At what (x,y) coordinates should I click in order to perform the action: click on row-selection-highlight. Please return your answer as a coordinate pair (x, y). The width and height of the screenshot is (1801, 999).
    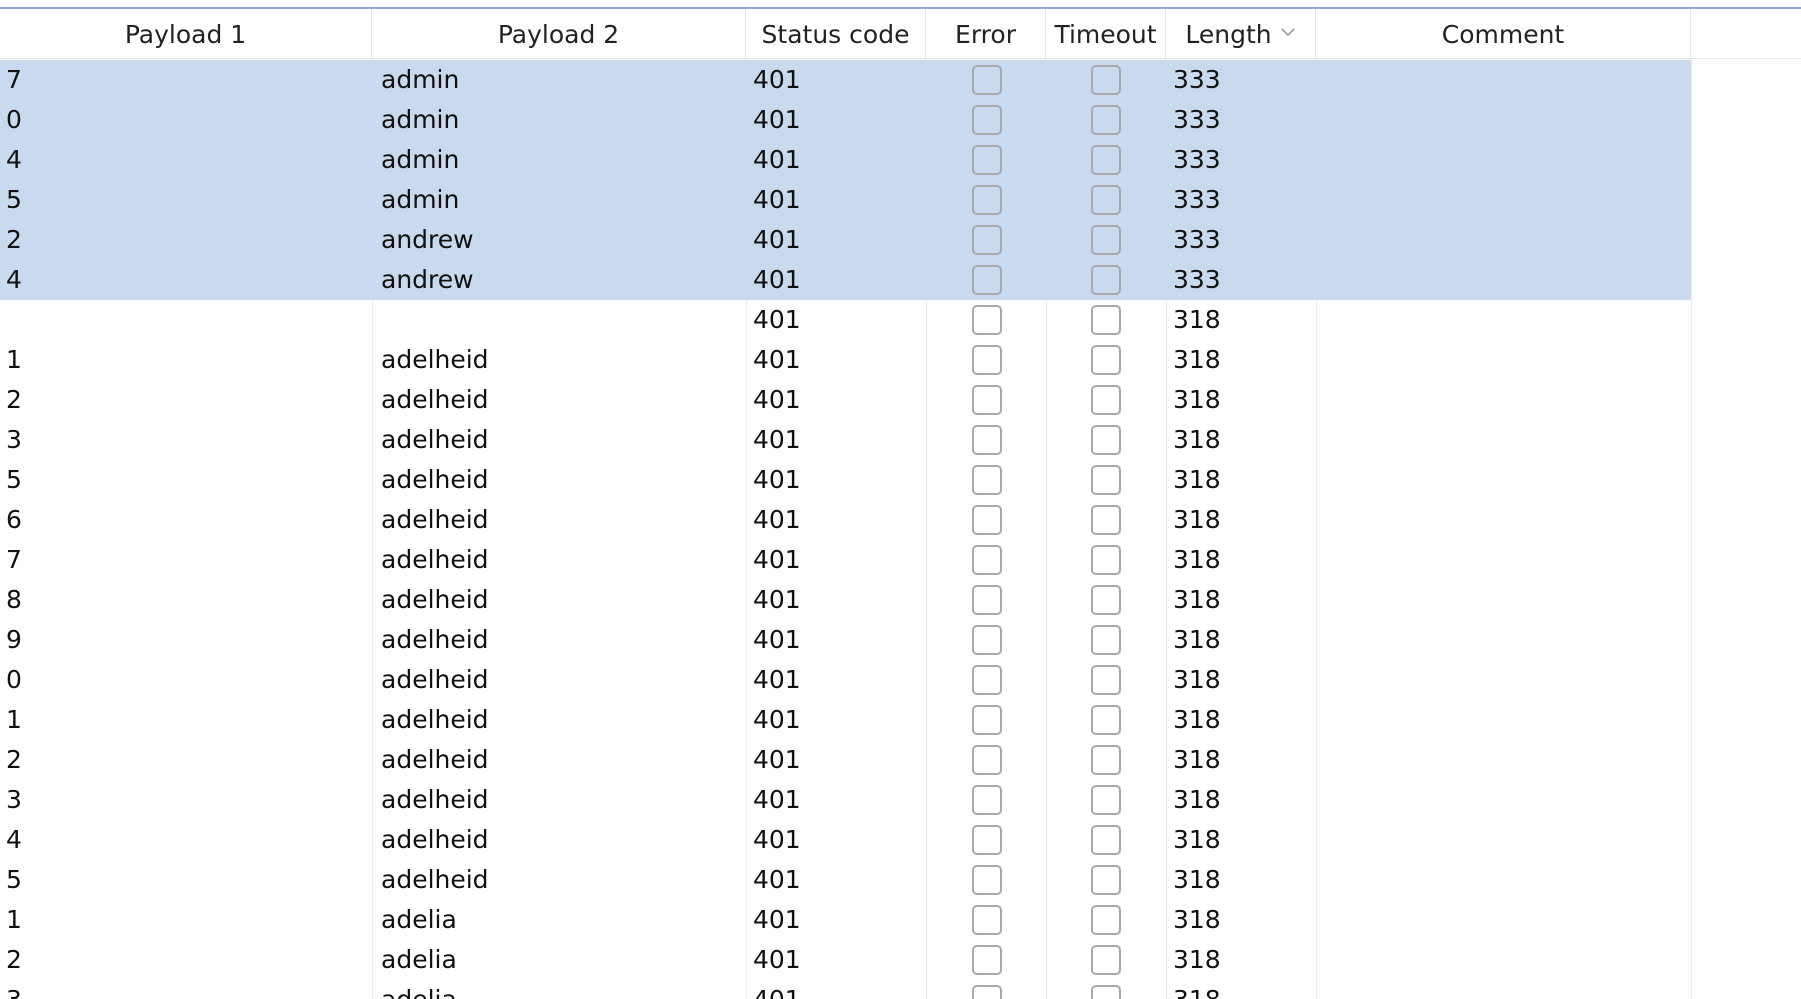
    Looking at the image, I should click on (845, 80).